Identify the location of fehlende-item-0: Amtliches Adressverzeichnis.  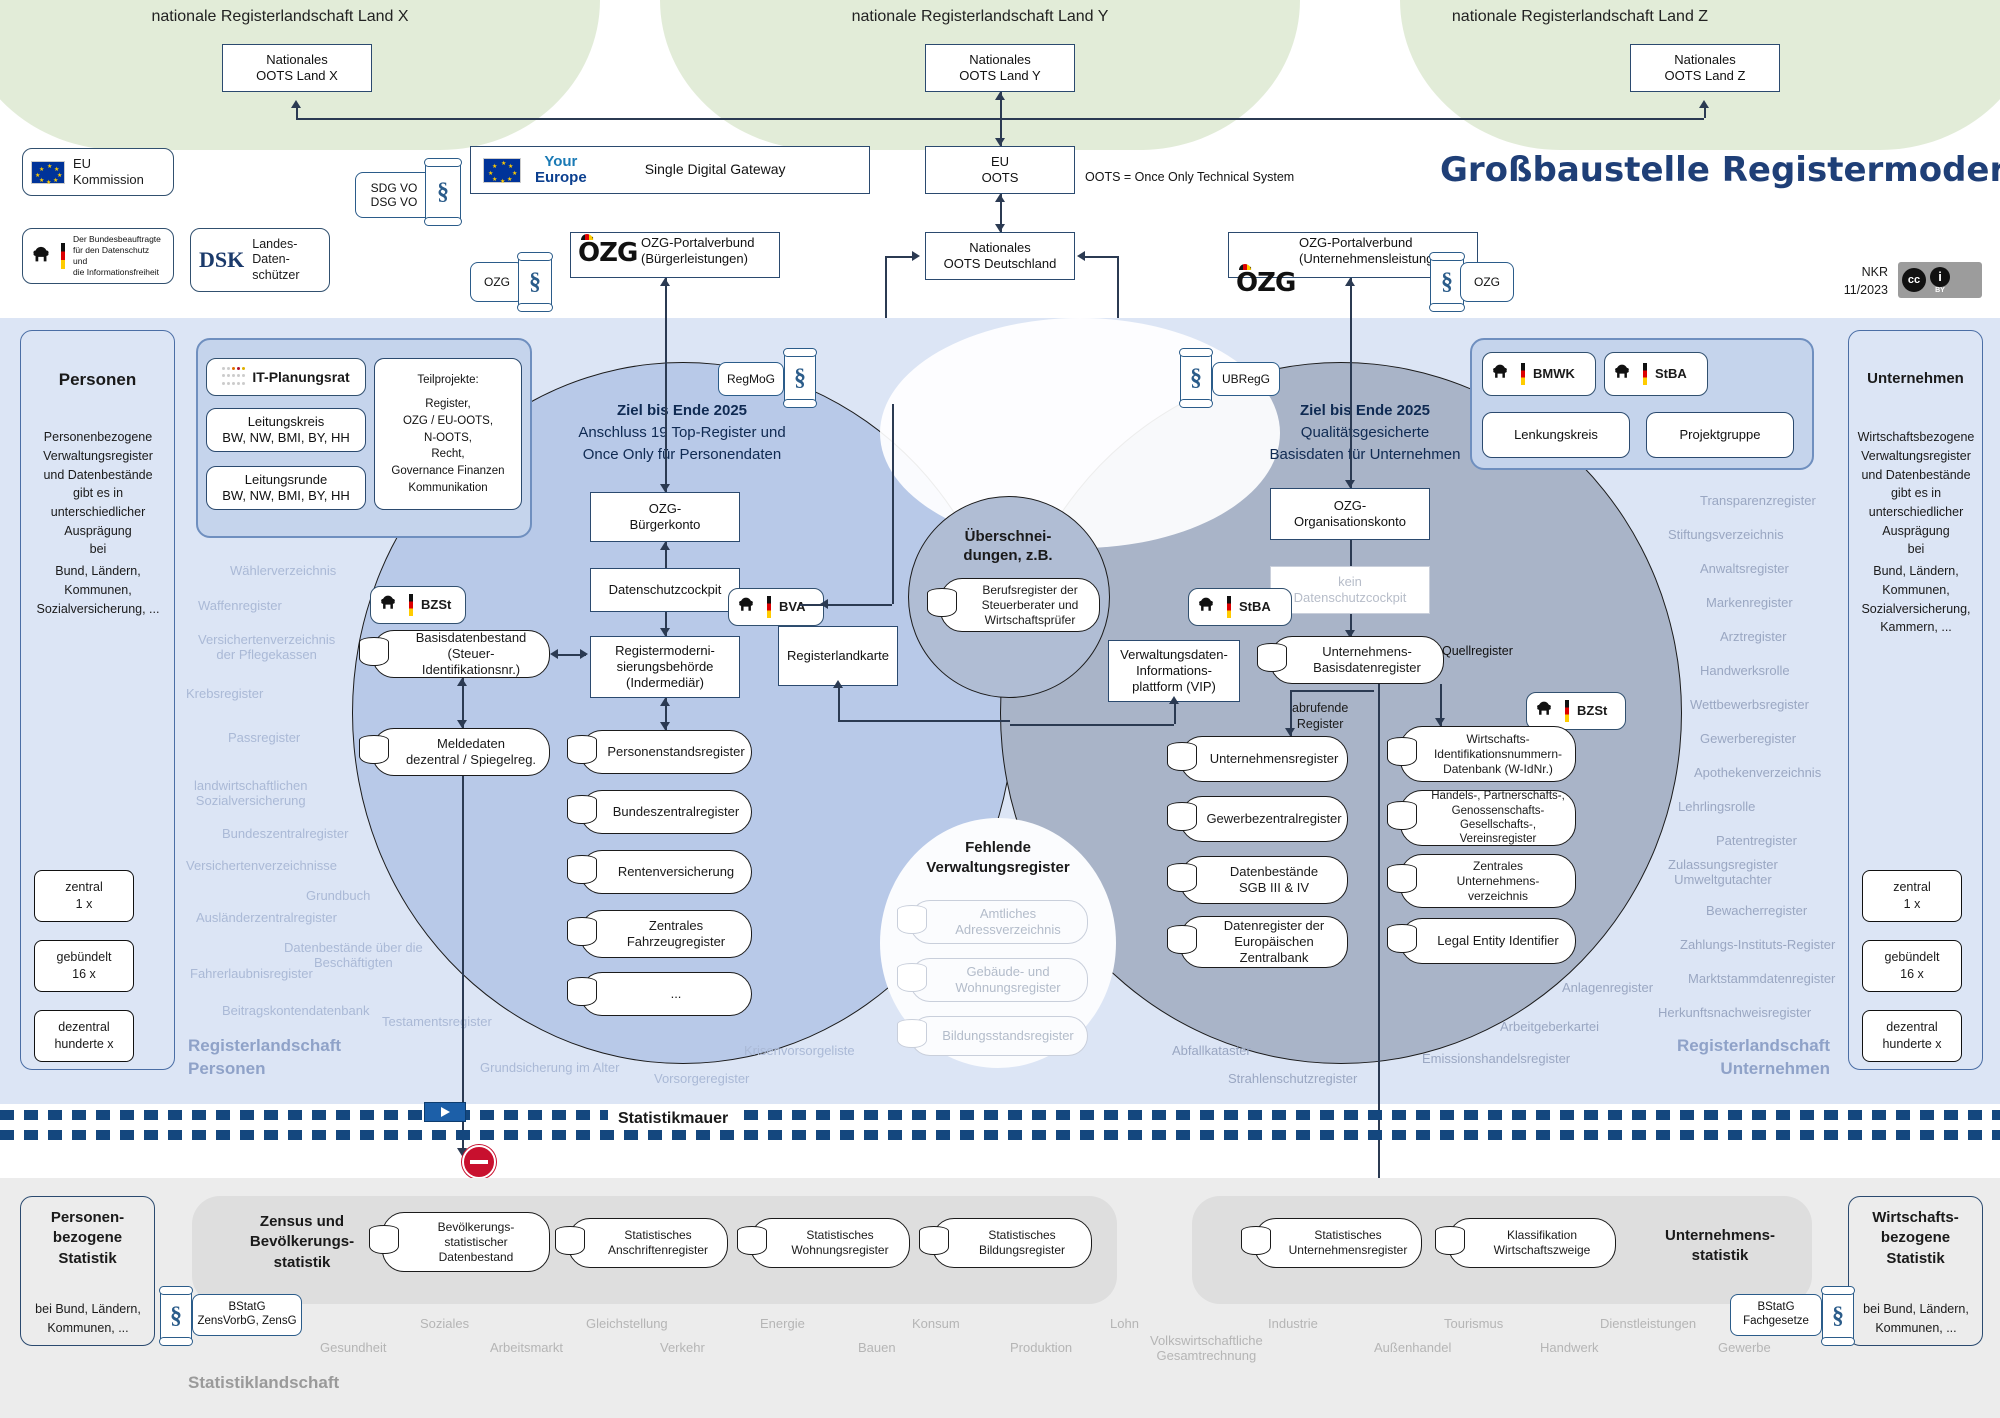
(992, 922).